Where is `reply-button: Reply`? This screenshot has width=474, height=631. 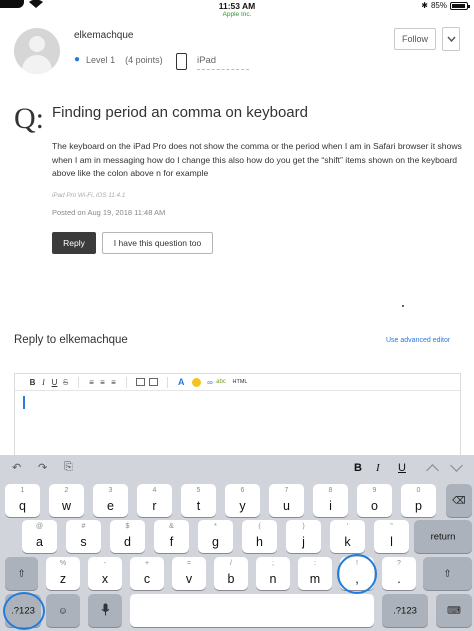
reply-button: Reply is located at coordinates (74, 243).